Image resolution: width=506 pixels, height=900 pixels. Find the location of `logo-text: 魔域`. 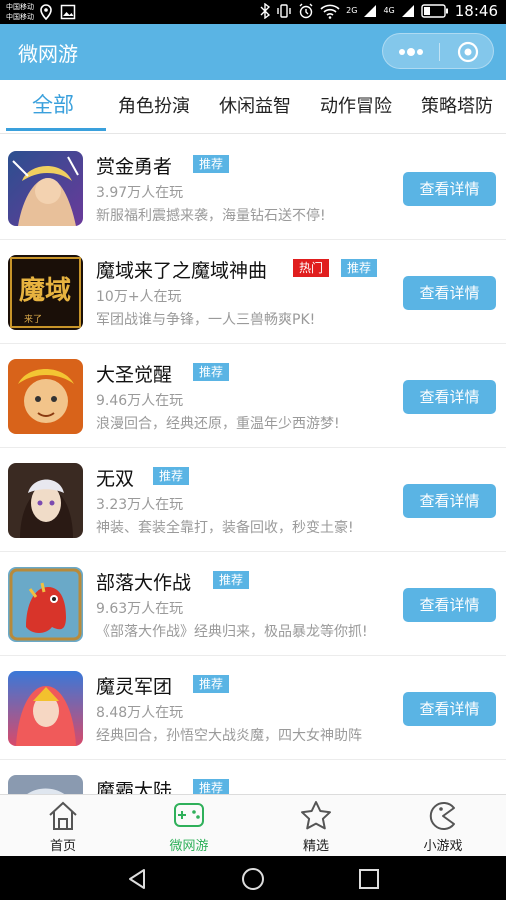

logo-text: 魔域 is located at coordinates (45, 291).